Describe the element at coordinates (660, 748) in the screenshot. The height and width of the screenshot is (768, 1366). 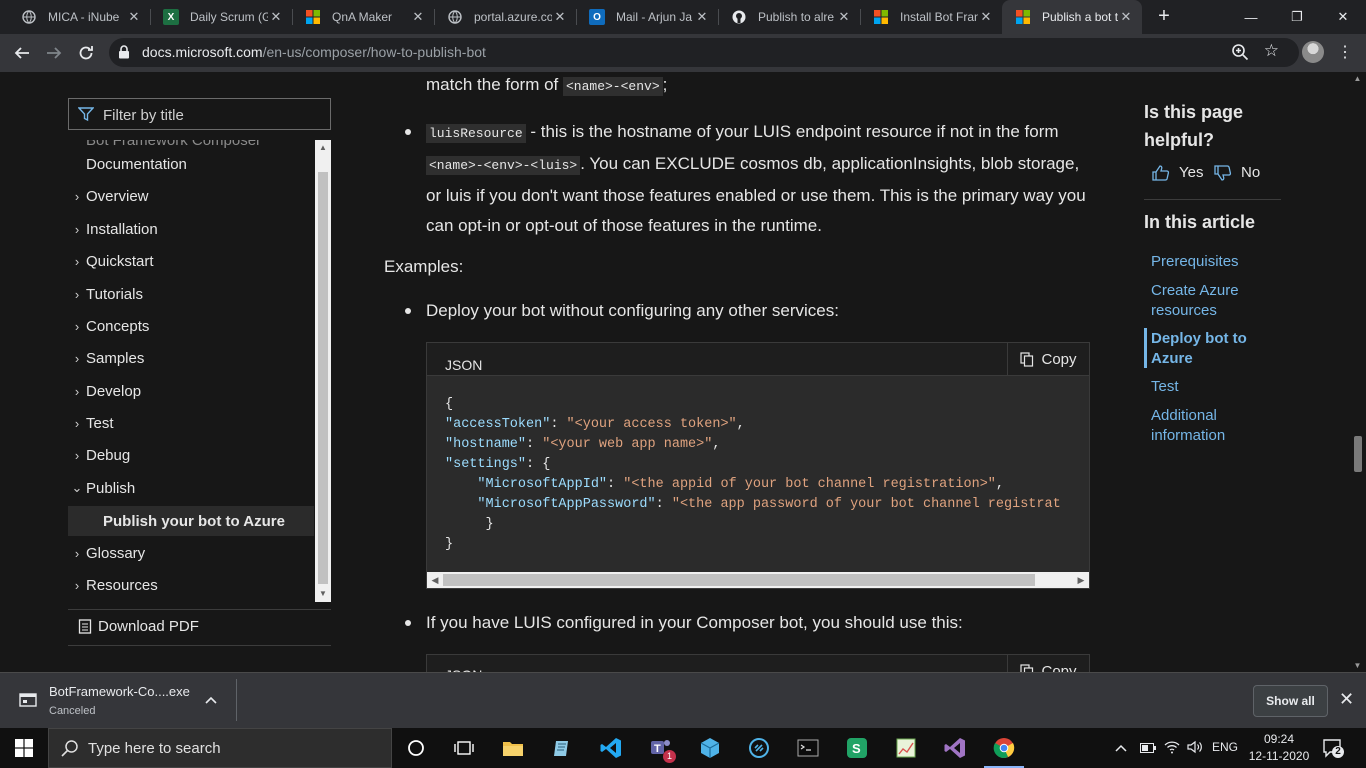
I see `teams-icon: T 1` at that location.